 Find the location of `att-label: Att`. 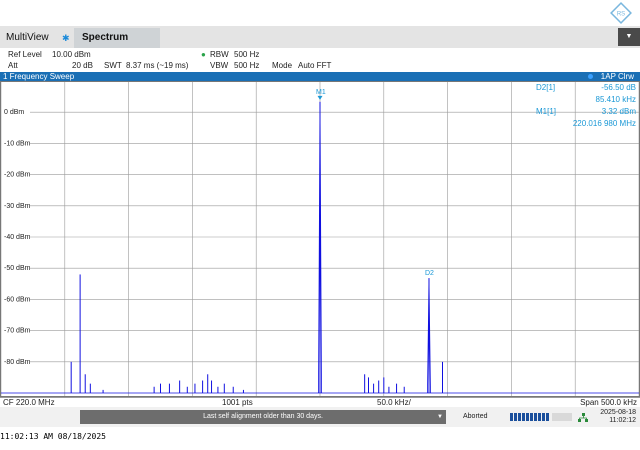

att-label: Att is located at coordinates (13, 65).